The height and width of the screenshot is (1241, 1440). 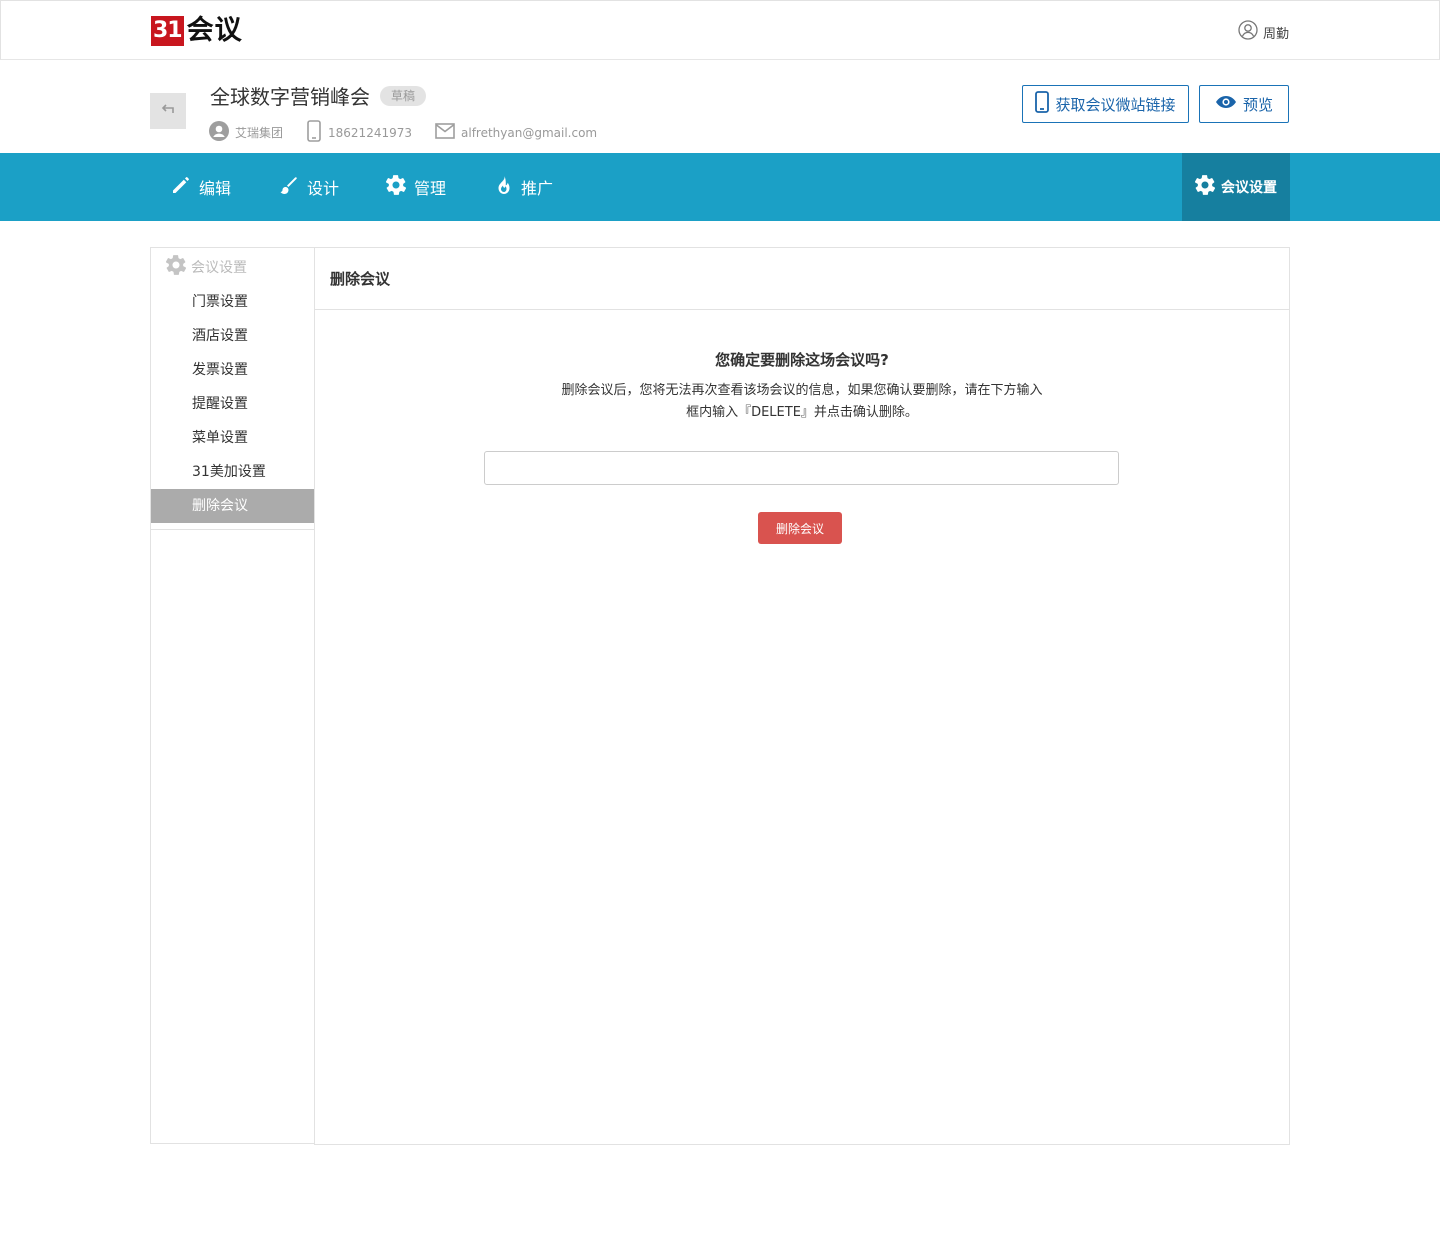 I want to click on flame-icon, so click(x=507, y=187).